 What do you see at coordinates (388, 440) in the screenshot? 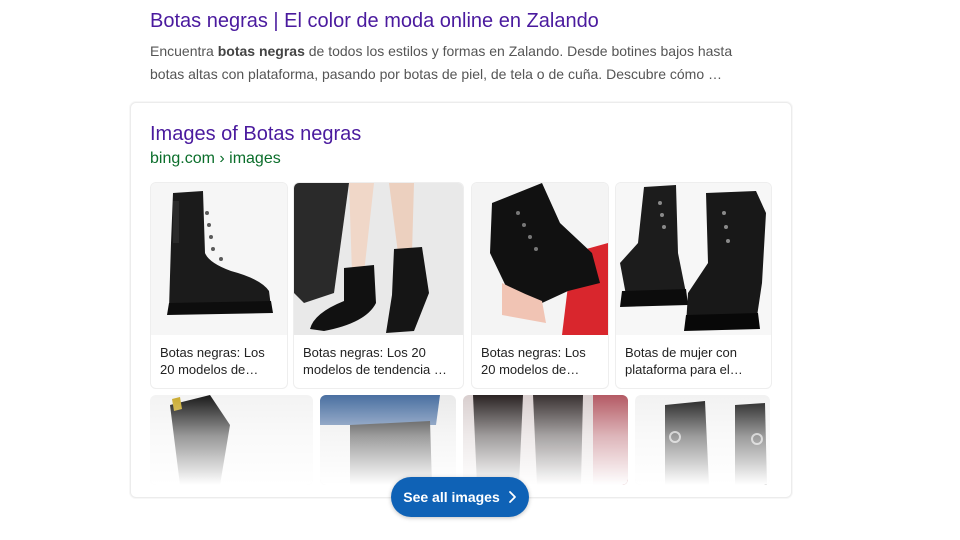
I see `knee-boot-image` at bounding box center [388, 440].